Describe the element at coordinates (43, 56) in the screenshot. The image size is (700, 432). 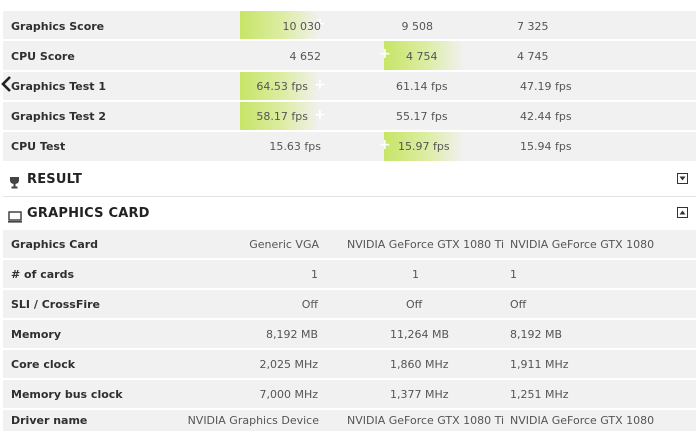
I see `row-label: CPU Score` at that location.